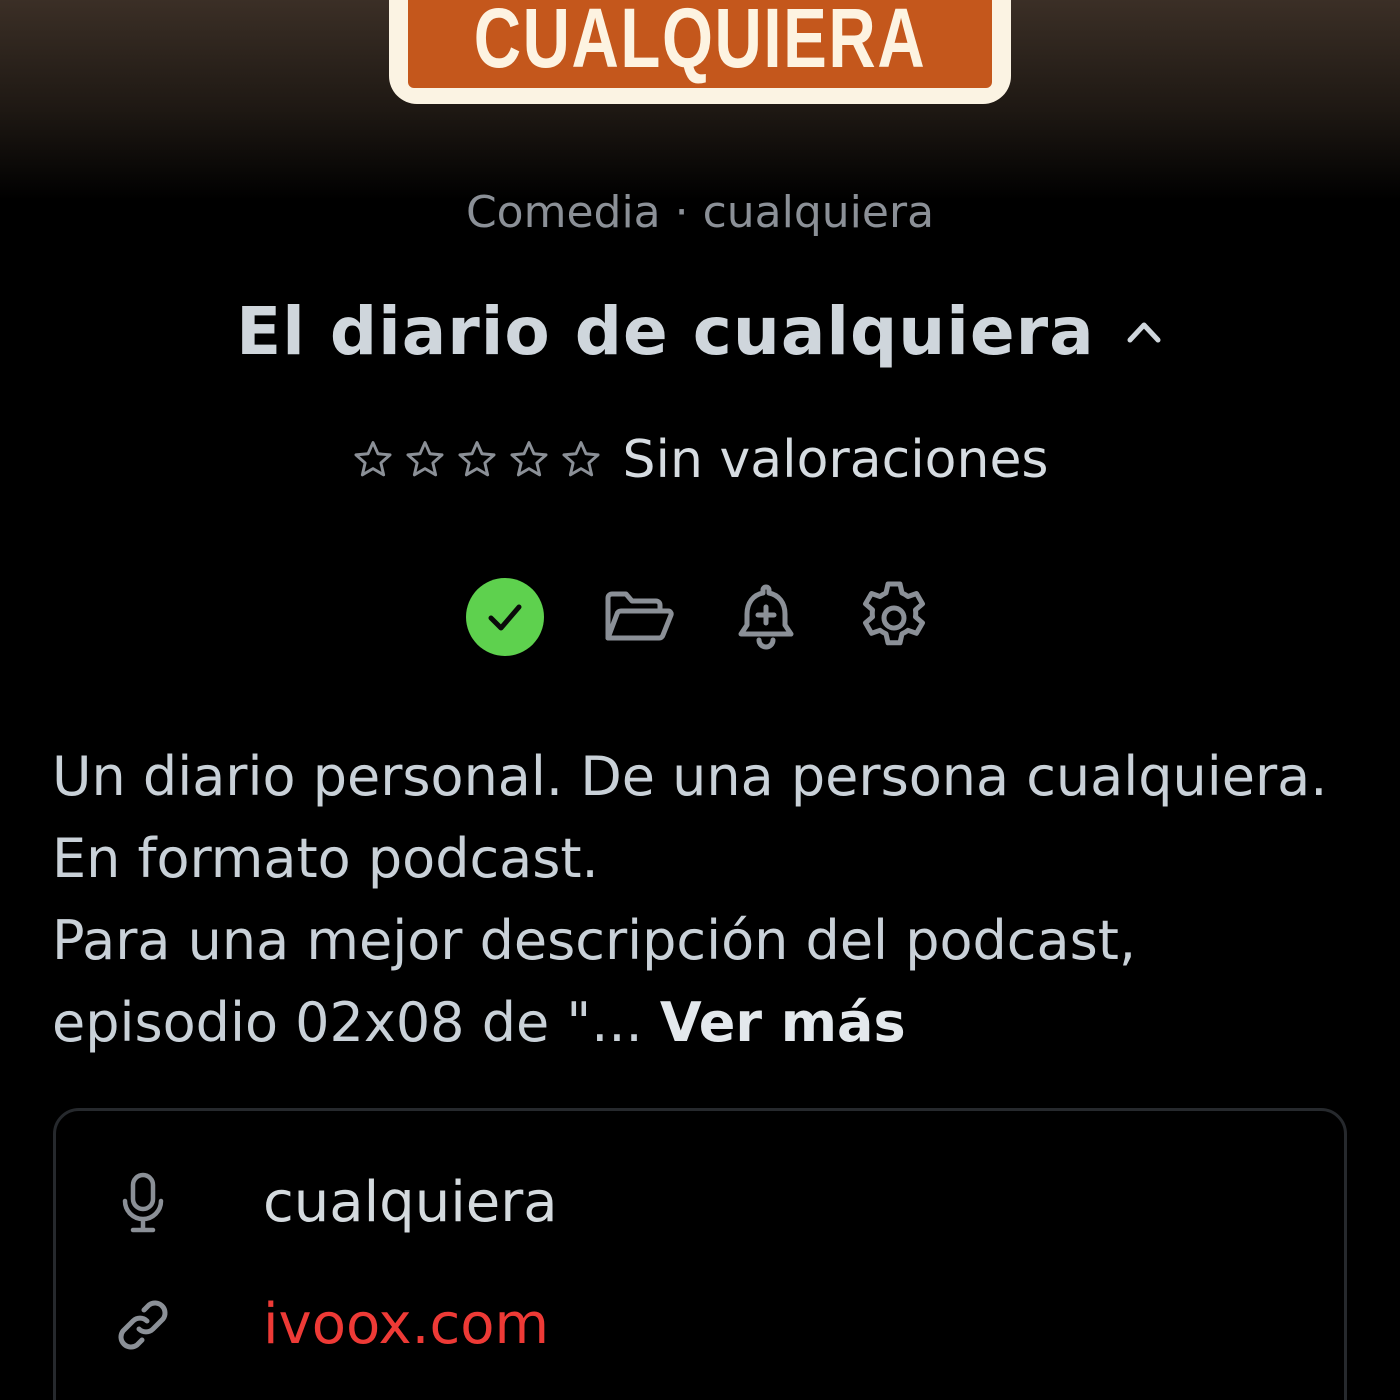  Describe the element at coordinates (325, 858) in the screenshot. I see `description-line: En formato podcast.` at that location.